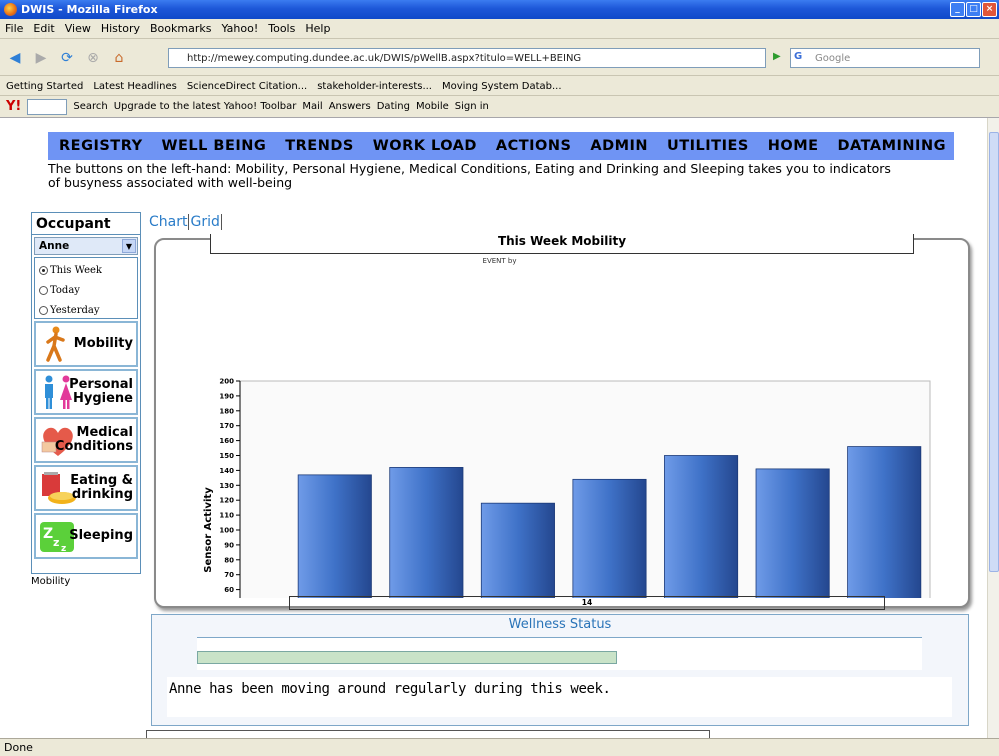 This screenshot has width=999, height=756. Describe the element at coordinates (587, 603) in the screenshot. I see `x-axis-label: 14` at that location.